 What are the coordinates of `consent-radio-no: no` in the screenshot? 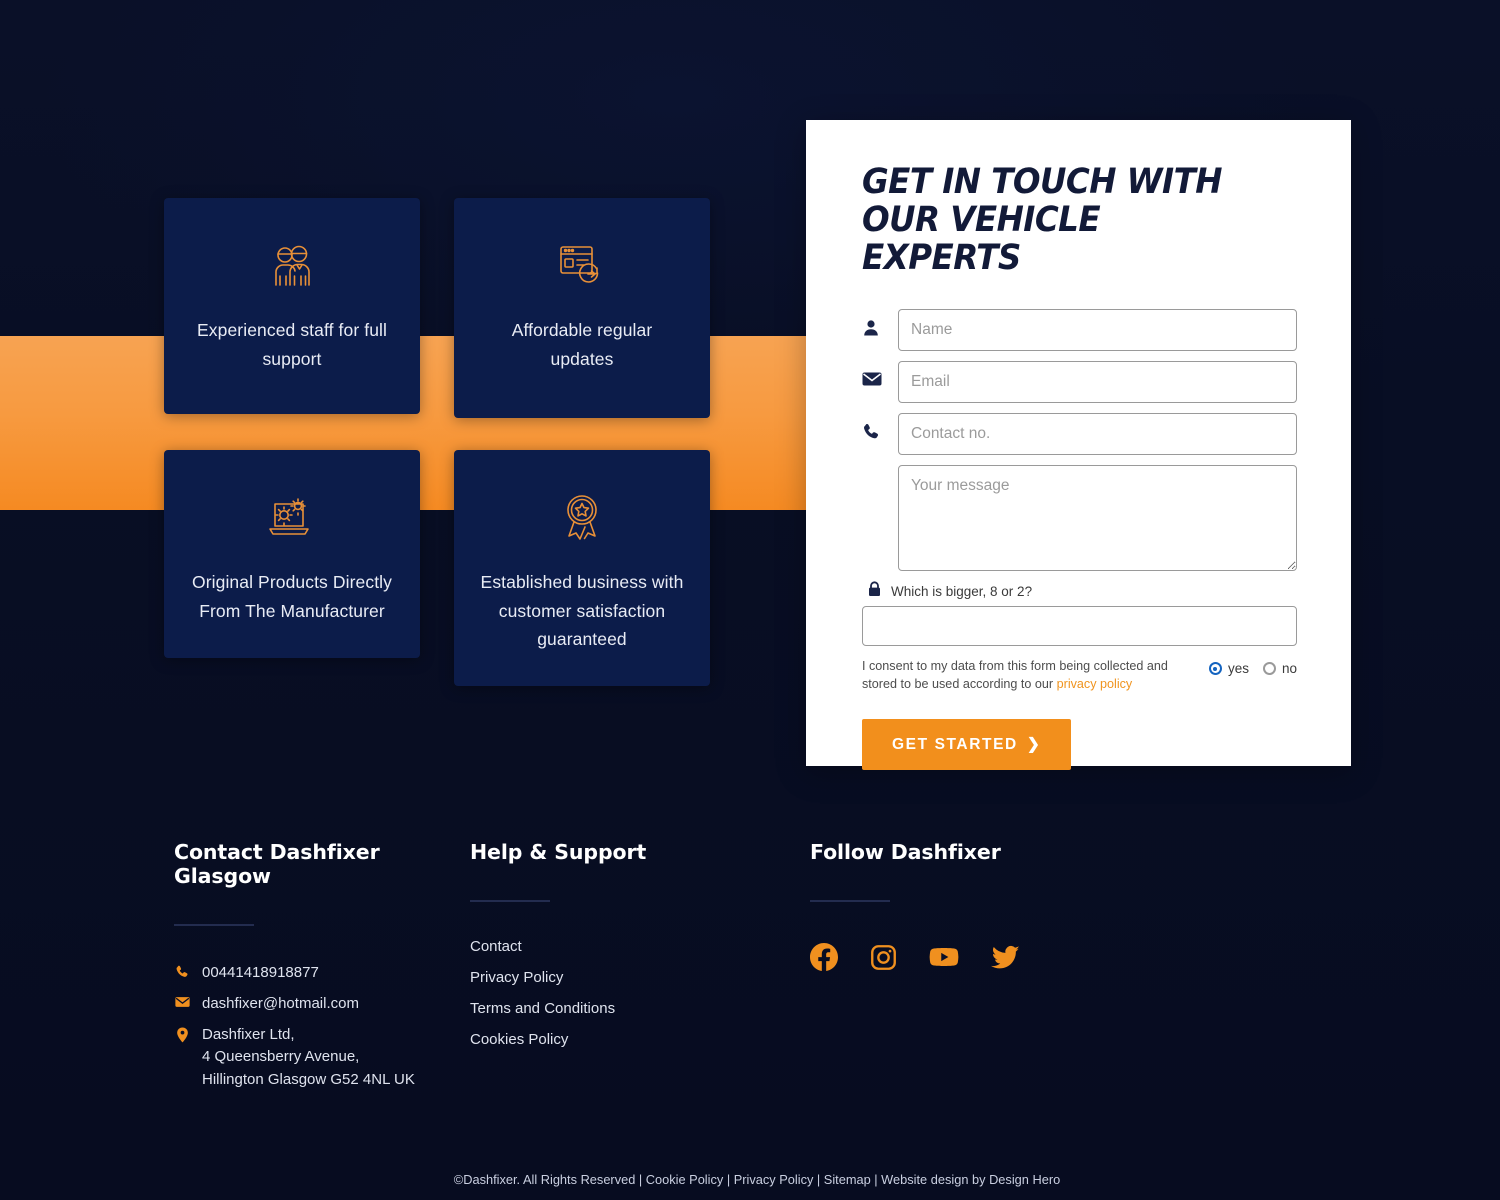 It's located at (1279, 669).